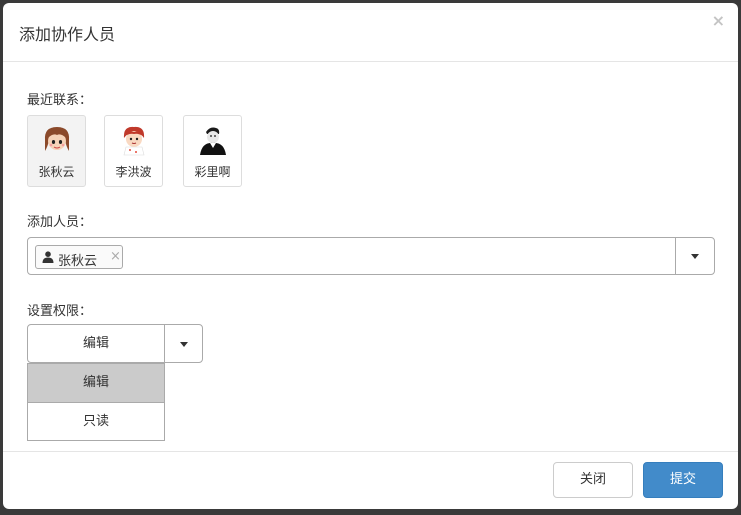 This screenshot has width=741, height=515. What do you see at coordinates (370, 480) in the screenshot?
I see `dialog-footer: 关闭 提交` at bounding box center [370, 480].